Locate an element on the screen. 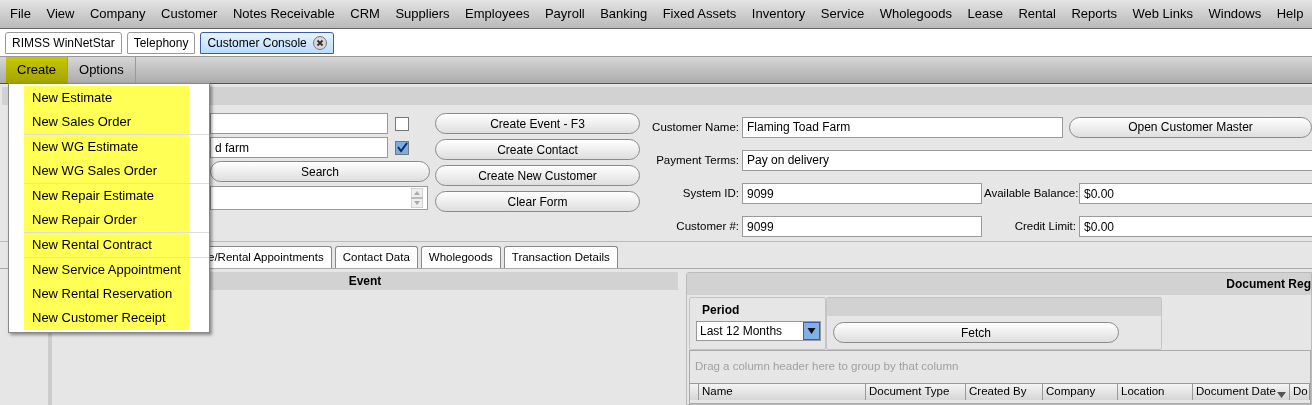 The height and width of the screenshot is (405, 1312). open-customer-master-button: Open Customer Master is located at coordinates (1190, 127).